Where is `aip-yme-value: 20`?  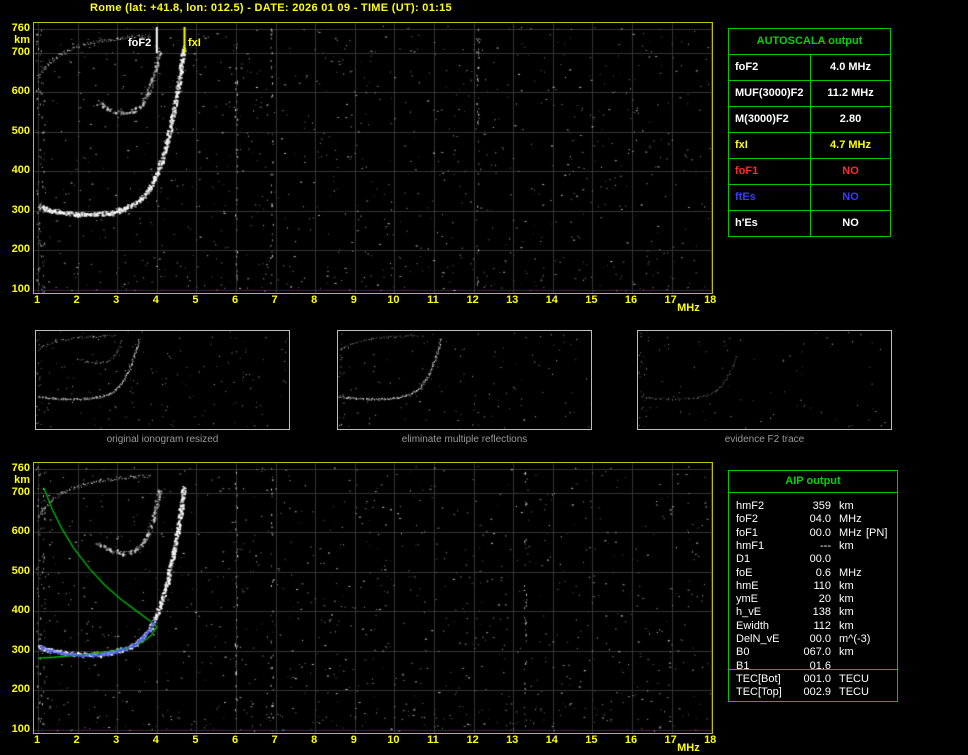
aip-yme-value: 20 is located at coordinates (824, 599).